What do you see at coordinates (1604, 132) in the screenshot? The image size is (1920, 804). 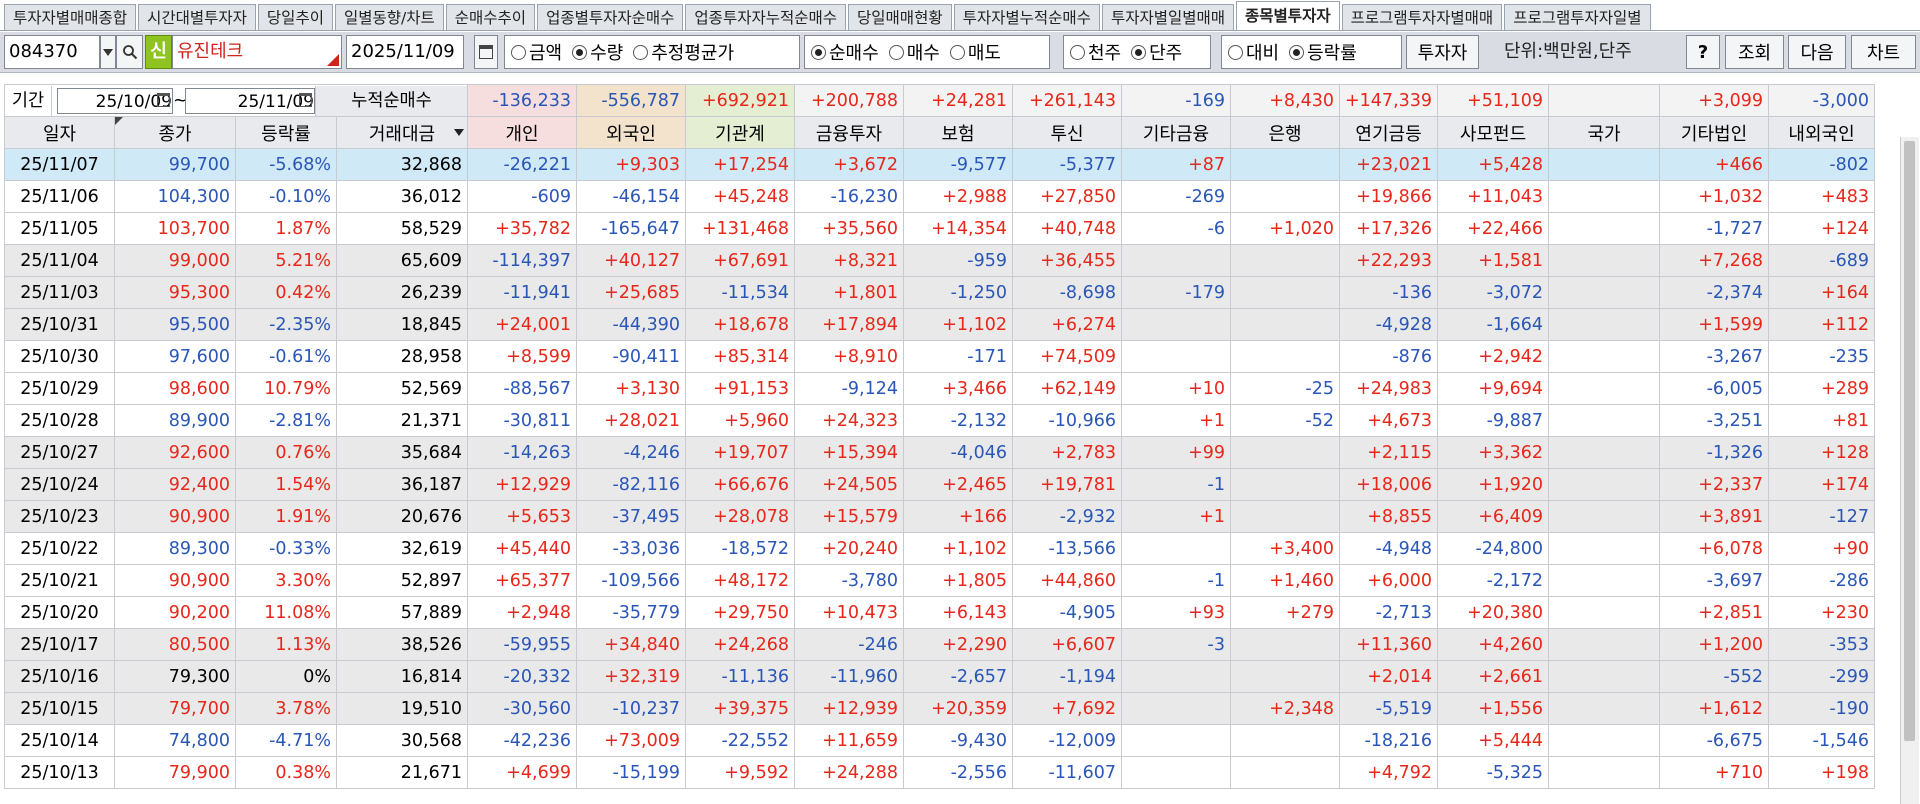 I see `column-header: 국가` at bounding box center [1604, 132].